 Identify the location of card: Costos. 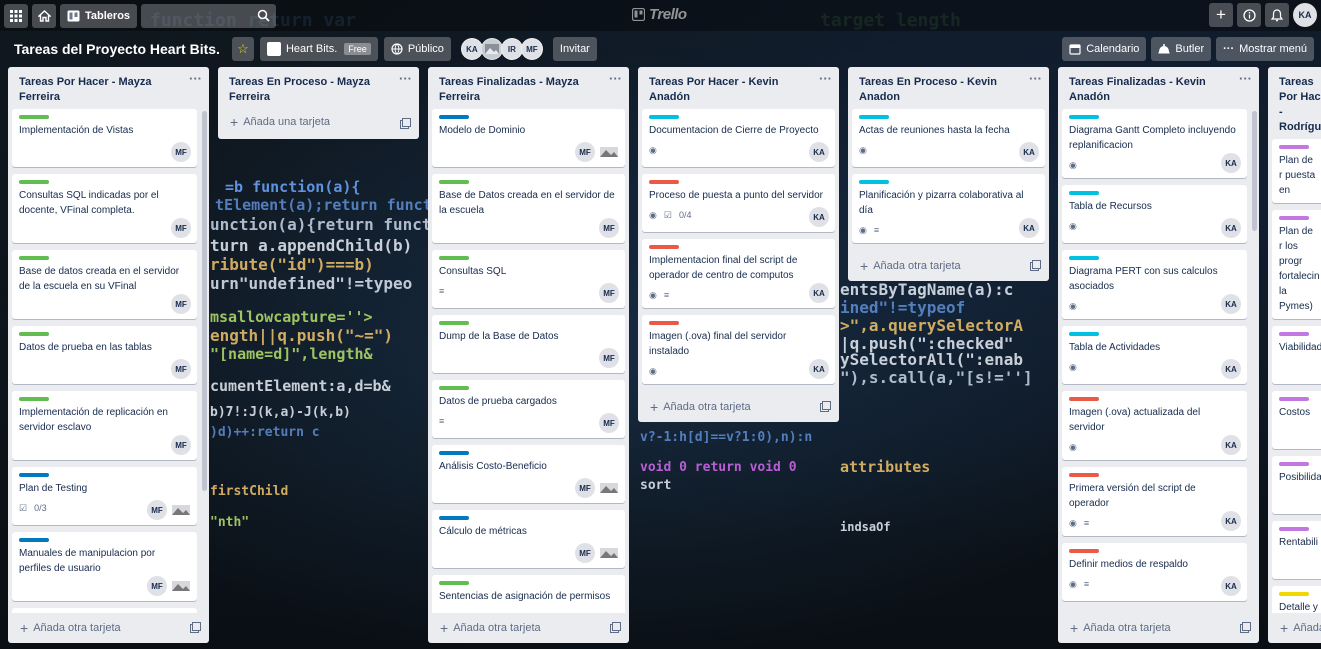
(1296, 420).